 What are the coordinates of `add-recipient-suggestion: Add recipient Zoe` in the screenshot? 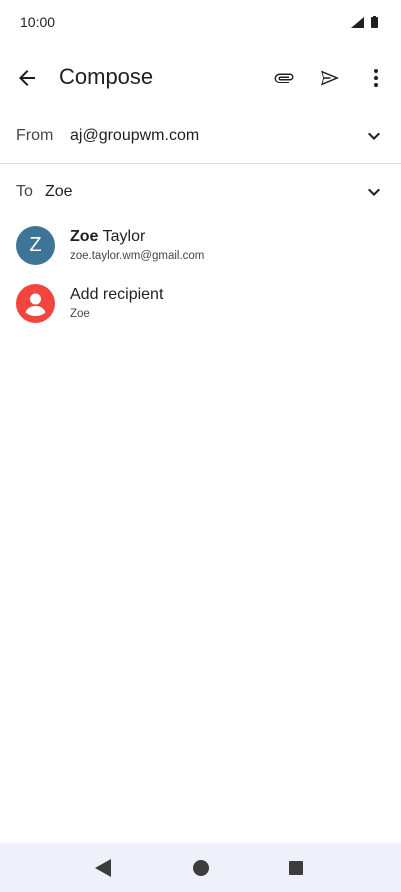 It's located at (200, 304).